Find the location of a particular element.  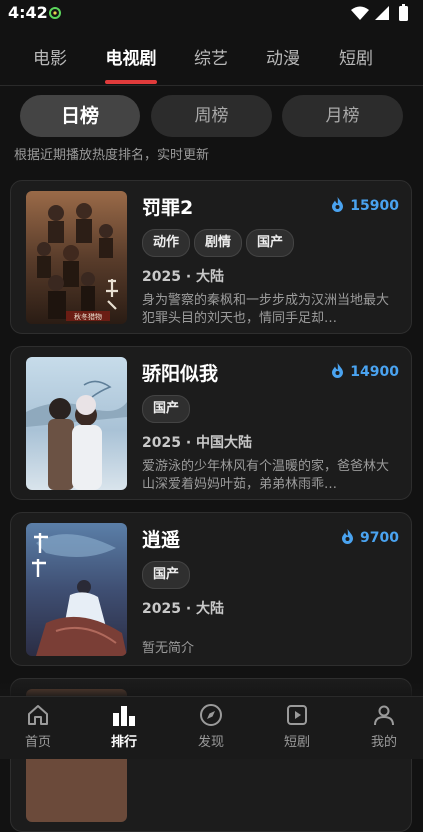

status-bar: 4:42 is located at coordinates (211, 13).